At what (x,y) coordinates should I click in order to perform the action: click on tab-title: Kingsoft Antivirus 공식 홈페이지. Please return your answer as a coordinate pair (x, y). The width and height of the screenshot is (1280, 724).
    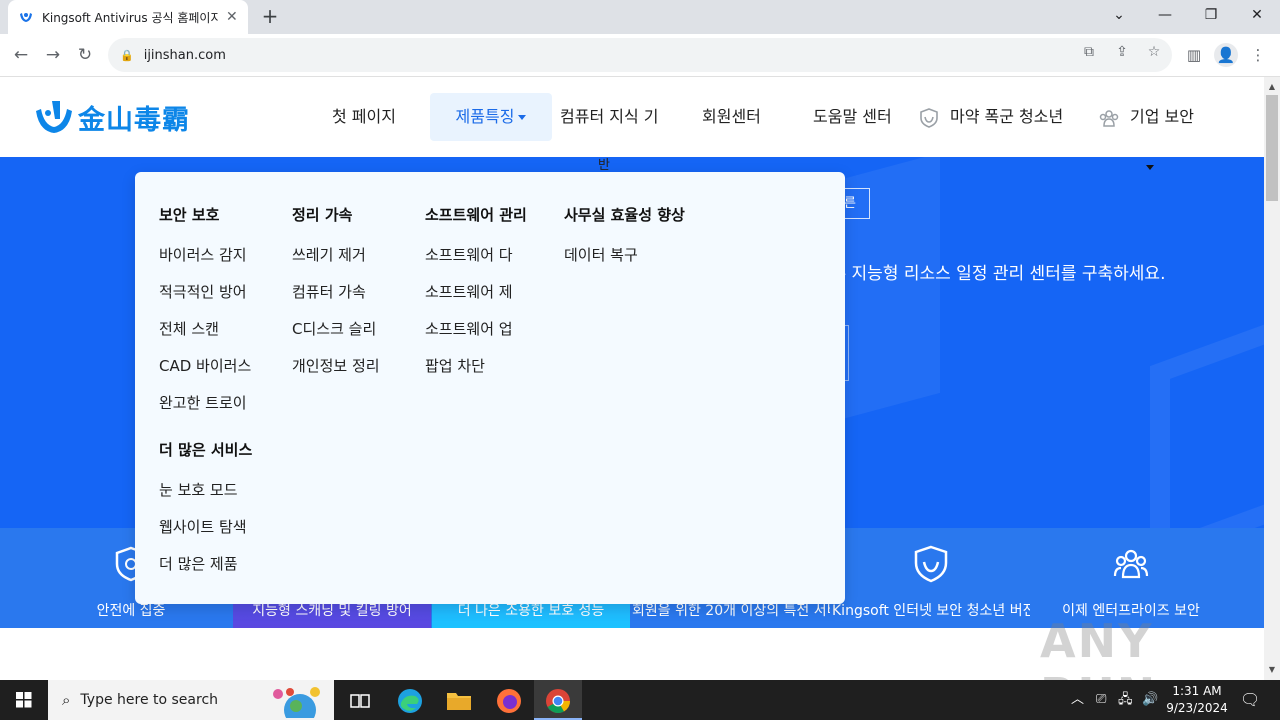
    Looking at the image, I should click on (130, 17).